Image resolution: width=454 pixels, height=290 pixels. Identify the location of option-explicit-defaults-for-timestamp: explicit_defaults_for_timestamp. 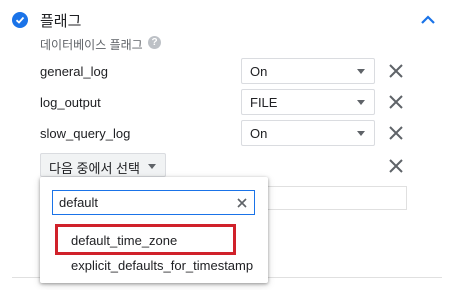
(162, 265).